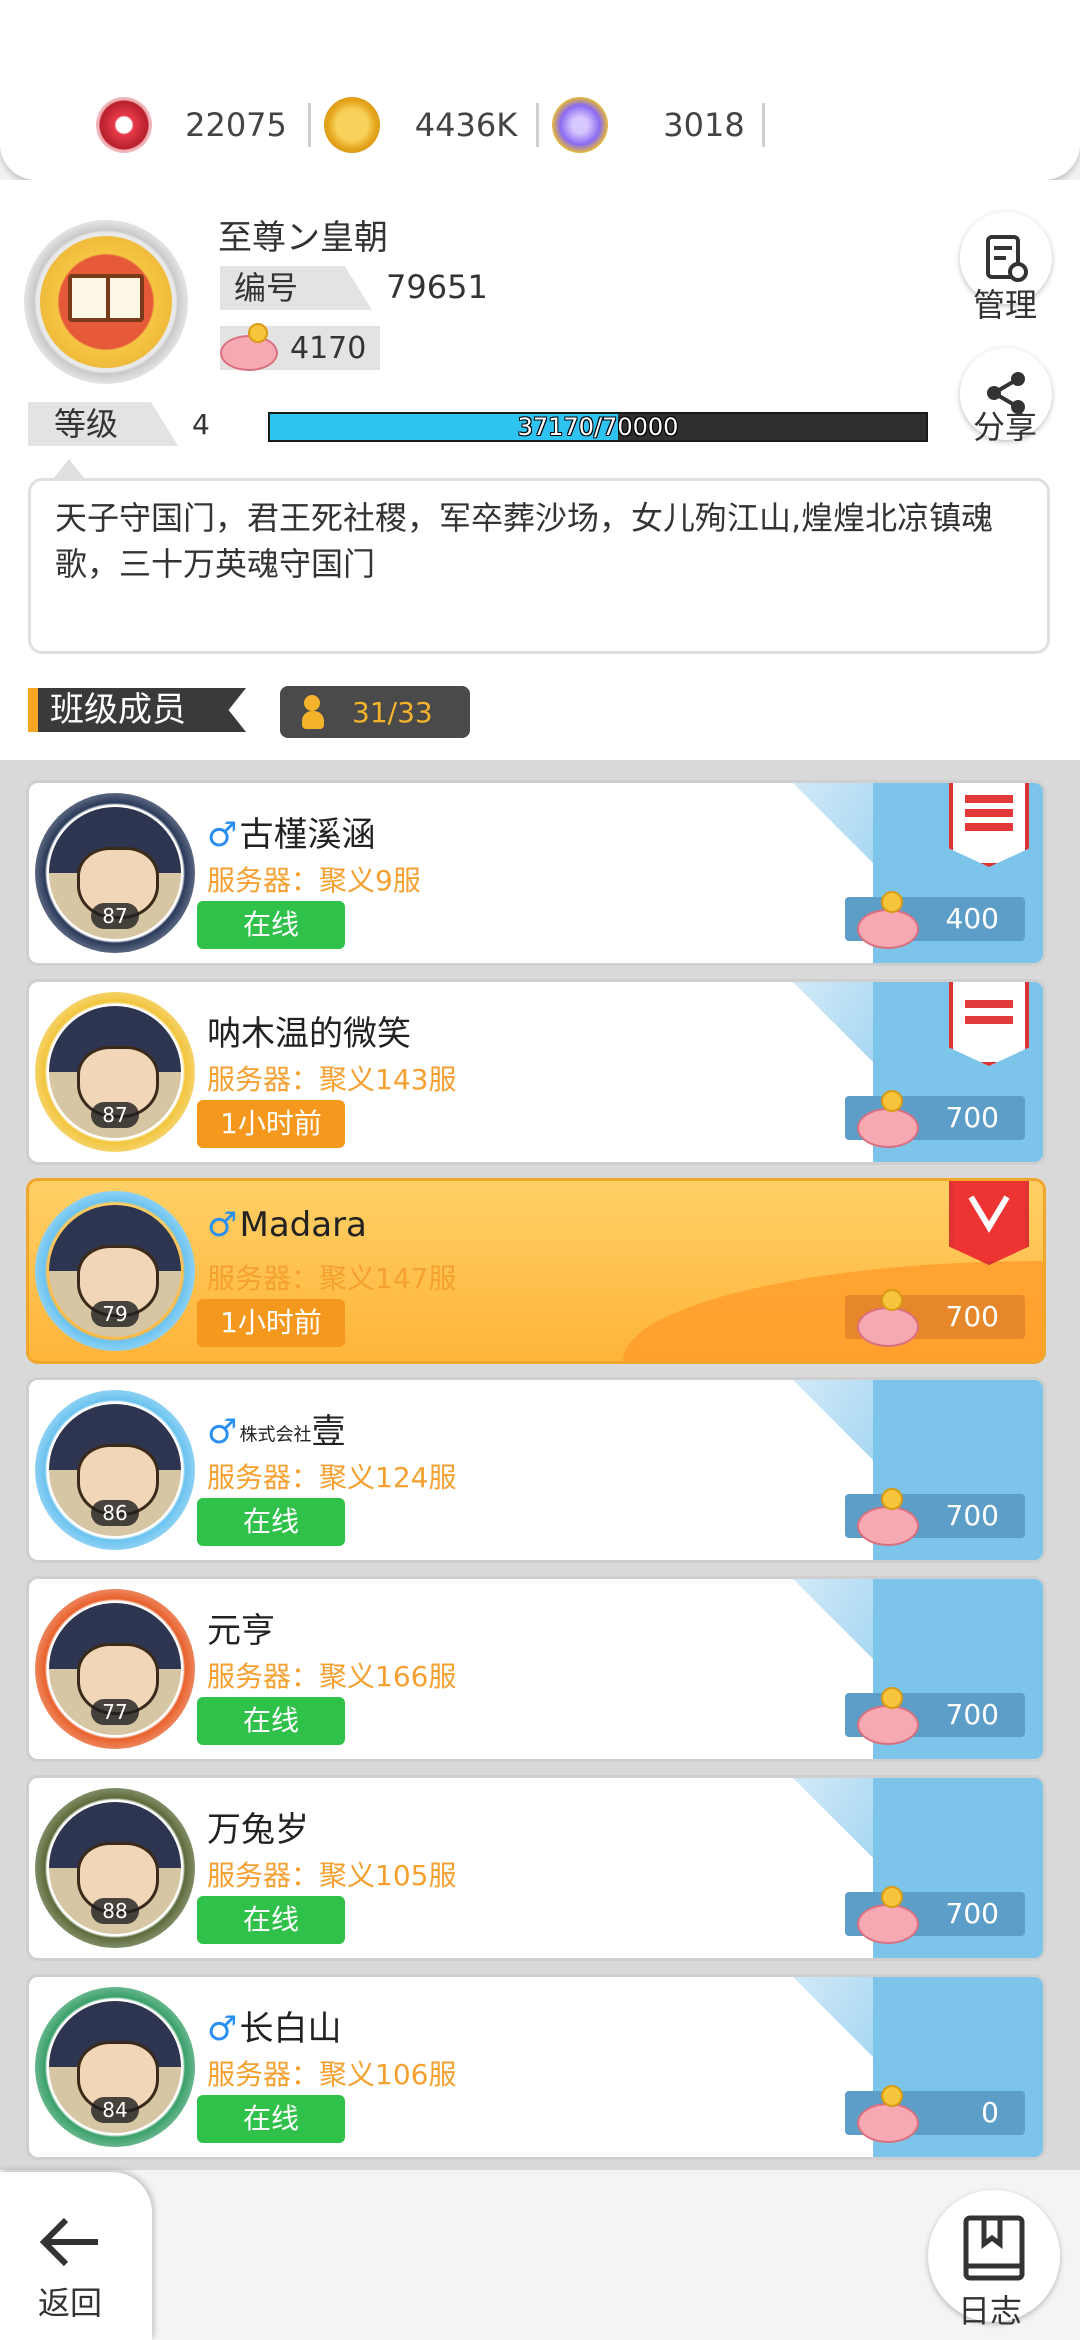  I want to click on rank-badge-icon, so click(989, 1223).